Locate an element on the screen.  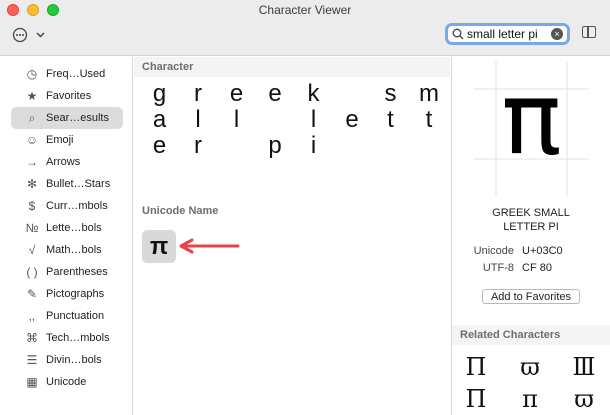
sidebar-item-label: Punctuation is located at coordinates (75, 316).